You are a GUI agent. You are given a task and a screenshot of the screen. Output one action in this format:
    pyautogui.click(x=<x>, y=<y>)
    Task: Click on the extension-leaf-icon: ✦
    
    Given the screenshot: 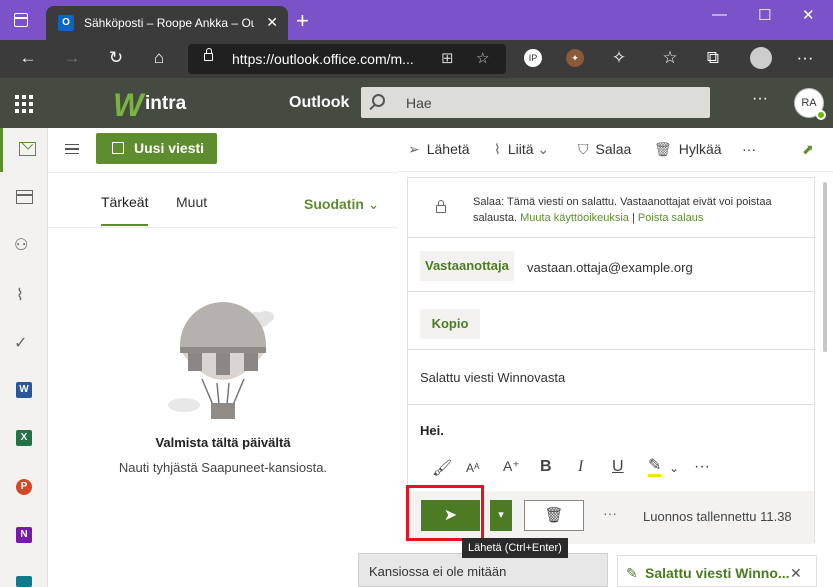 What is the action you would take?
    pyautogui.click(x=575, y=58)
    